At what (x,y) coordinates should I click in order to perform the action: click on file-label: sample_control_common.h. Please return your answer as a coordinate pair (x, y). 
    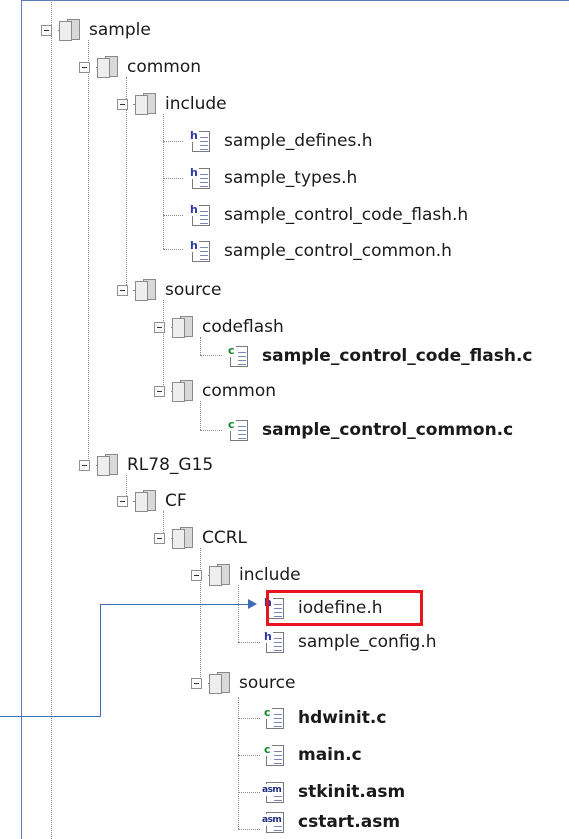
    Looking at the image, I should click on (338, 251).